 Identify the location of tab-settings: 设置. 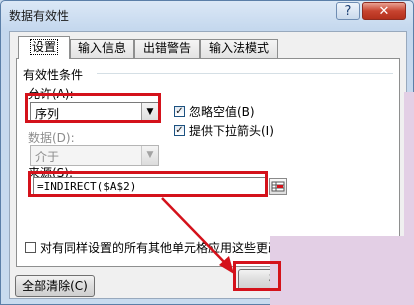
(44, 47).